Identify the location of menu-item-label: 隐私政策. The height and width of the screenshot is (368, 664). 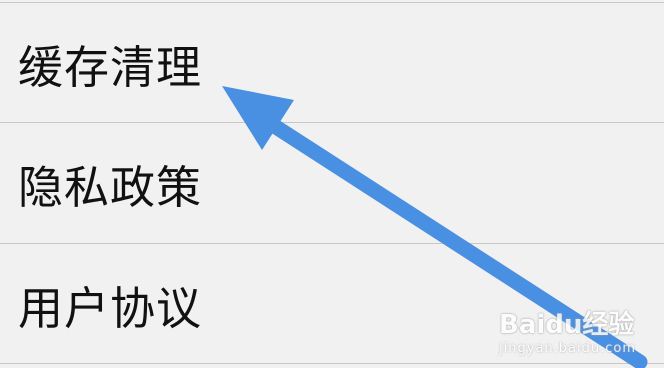
(110, 187).